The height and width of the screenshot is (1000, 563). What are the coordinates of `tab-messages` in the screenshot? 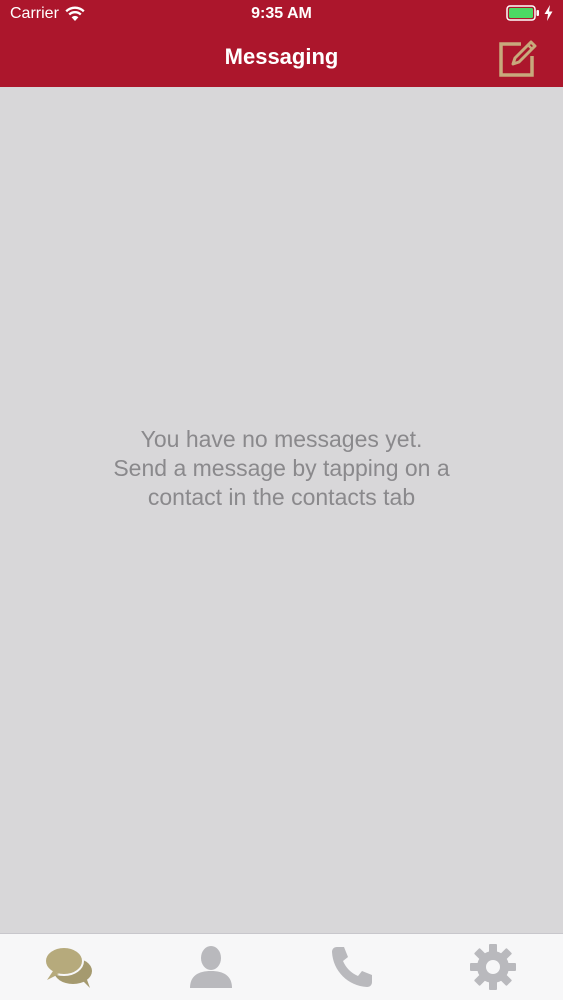 It's located at (70, 967).